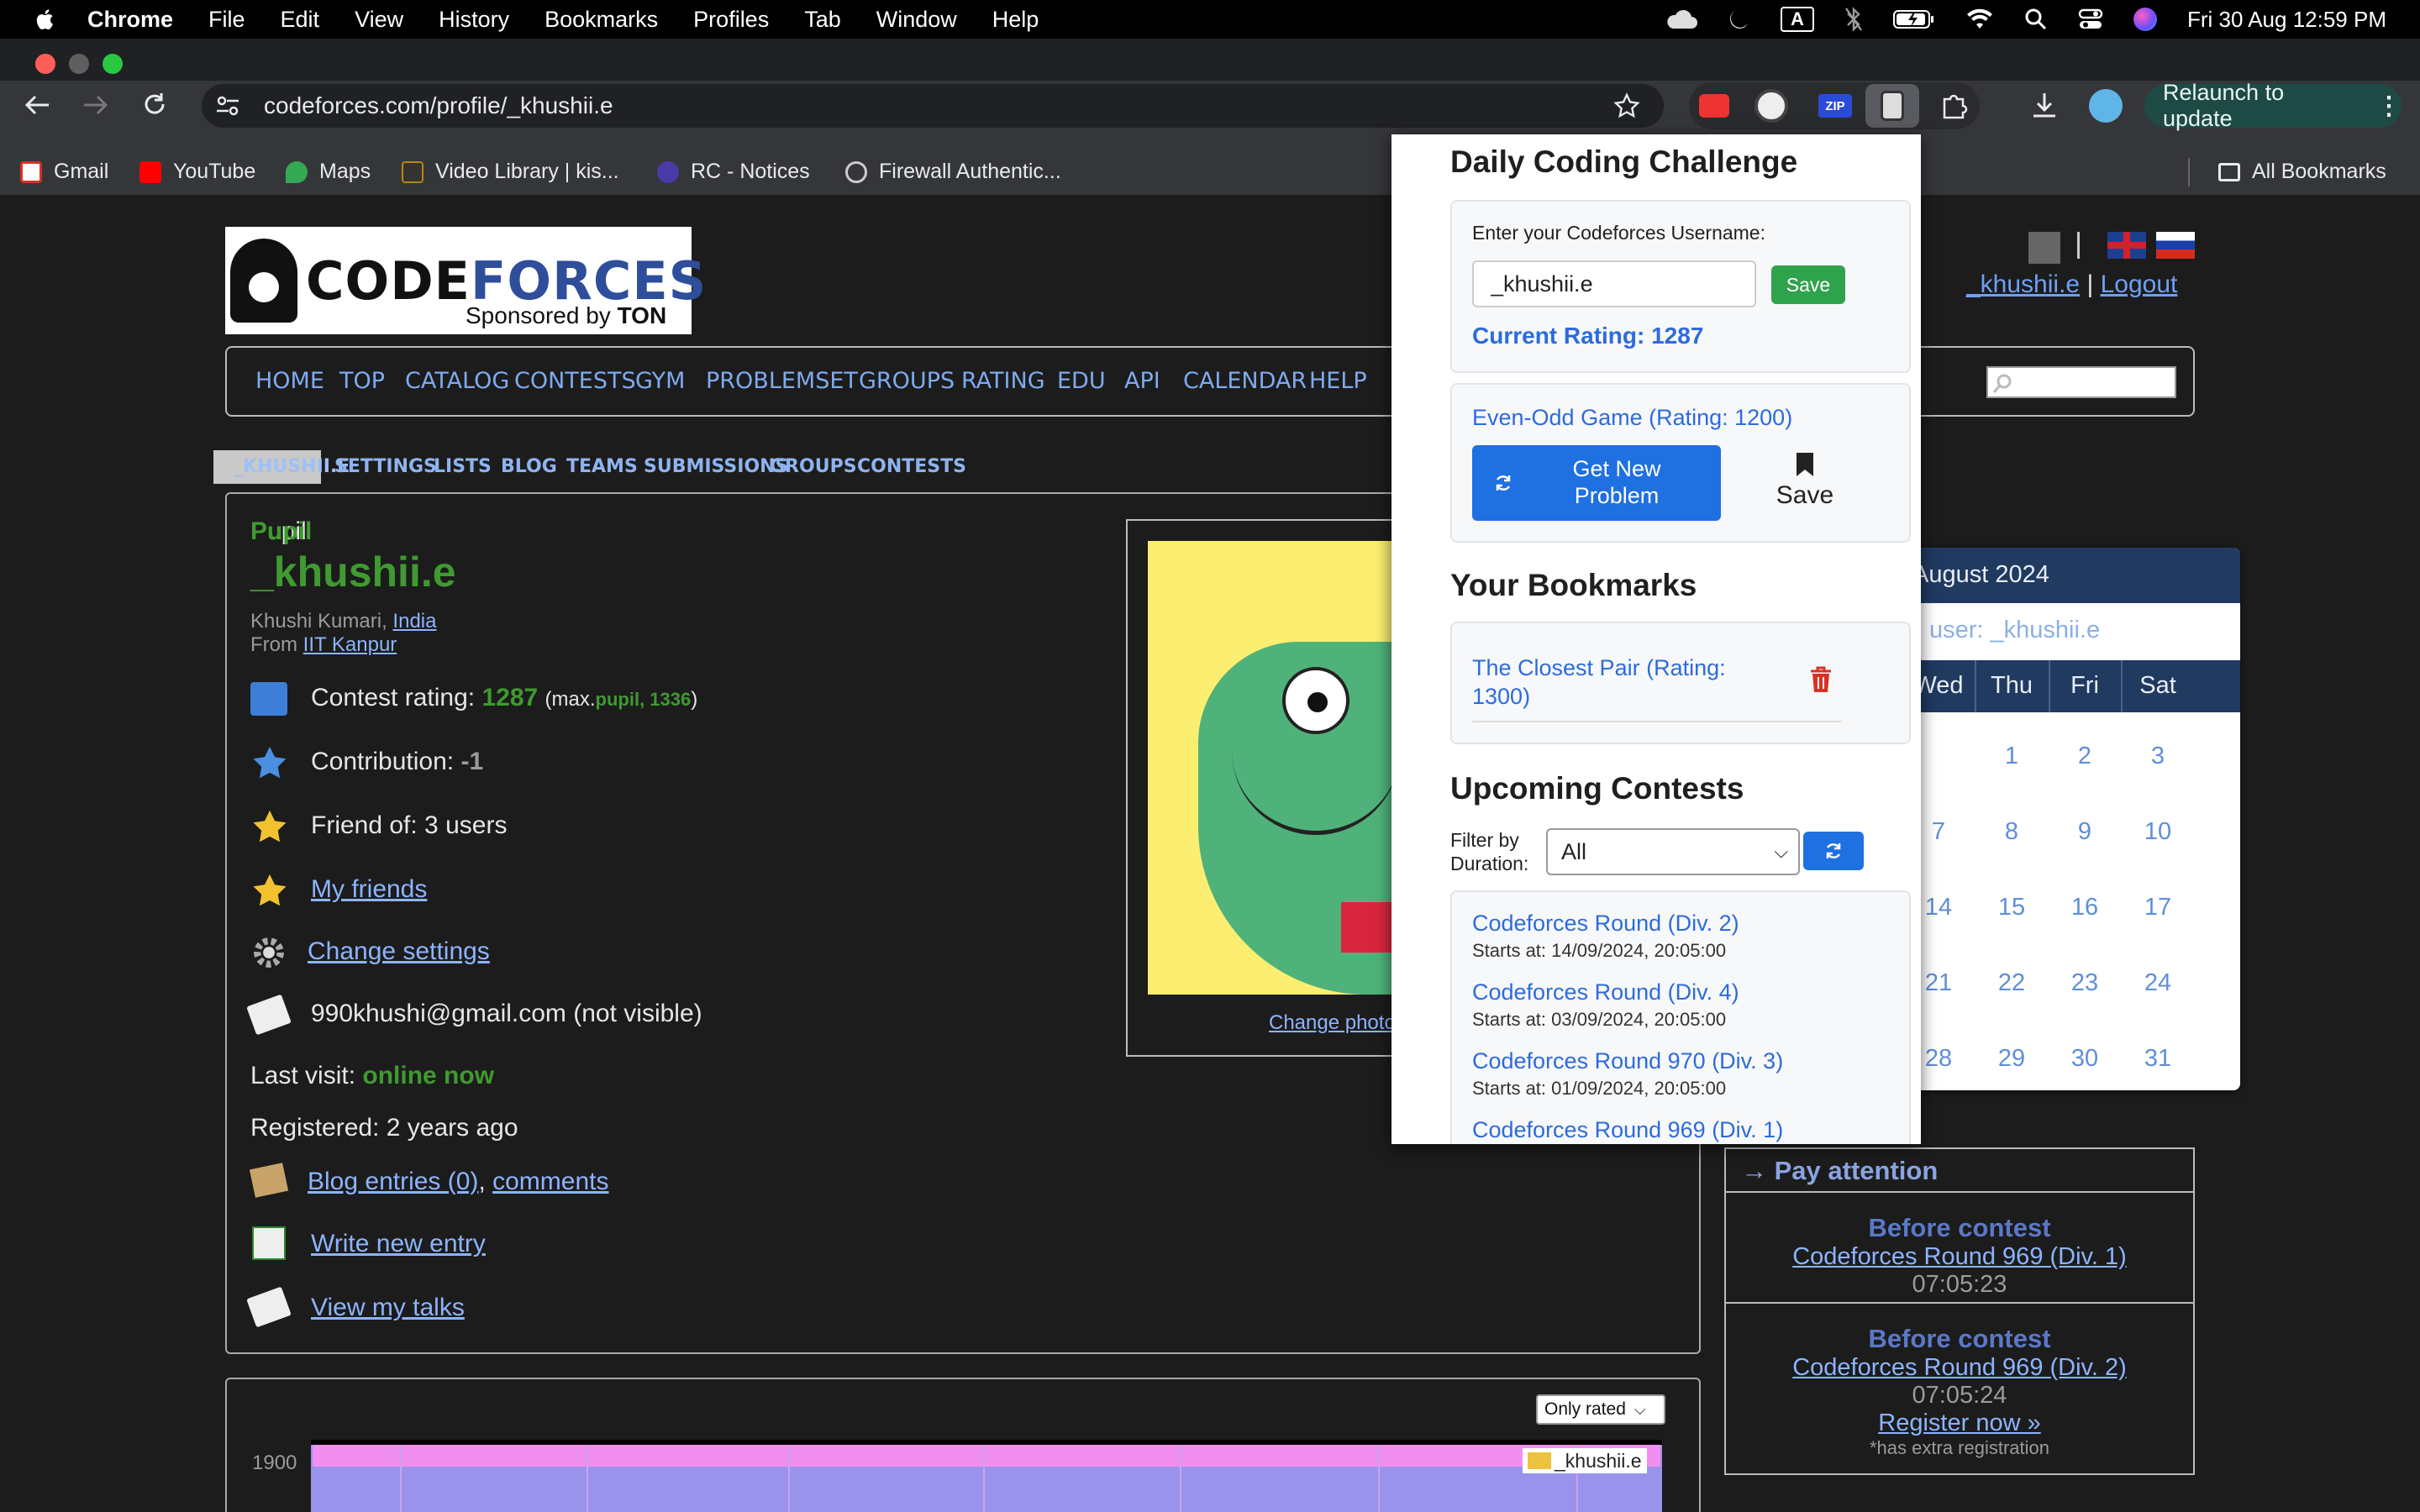 The height and width of the screenshot is (1512, 2420). What do you see at coordinates (1771, 106) in the screenshot?
I see `ai-ext-icon` at bounding box center [1771, 106].